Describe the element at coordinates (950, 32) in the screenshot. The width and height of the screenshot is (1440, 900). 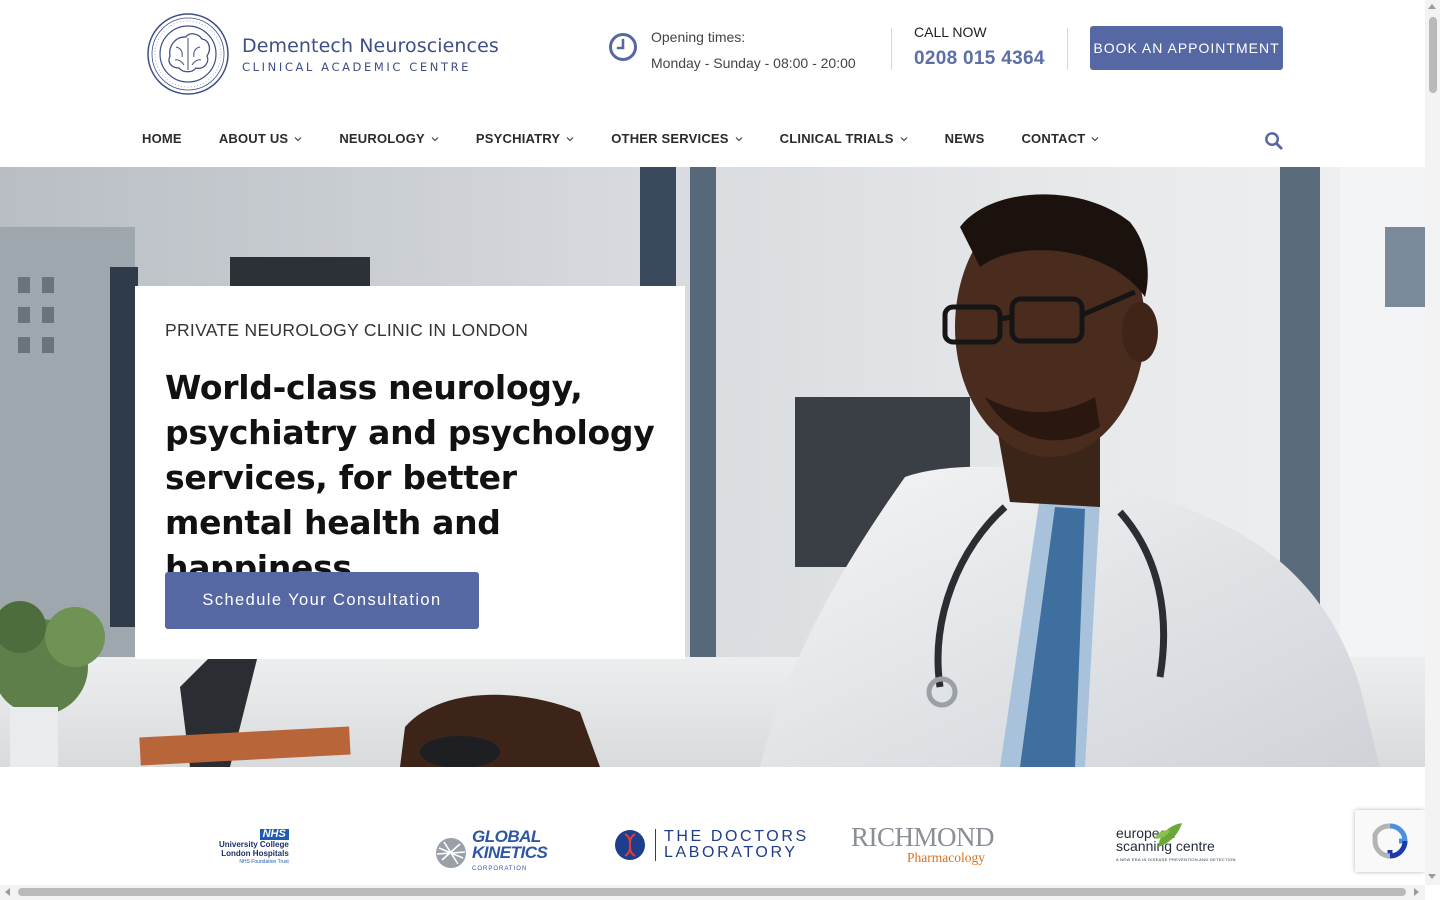
I see `call-label: CALL NOW` at that location.